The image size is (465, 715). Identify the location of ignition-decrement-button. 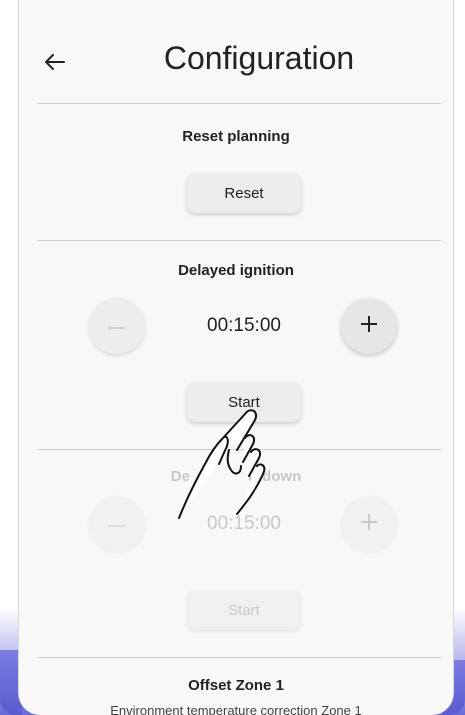
(117, 326).